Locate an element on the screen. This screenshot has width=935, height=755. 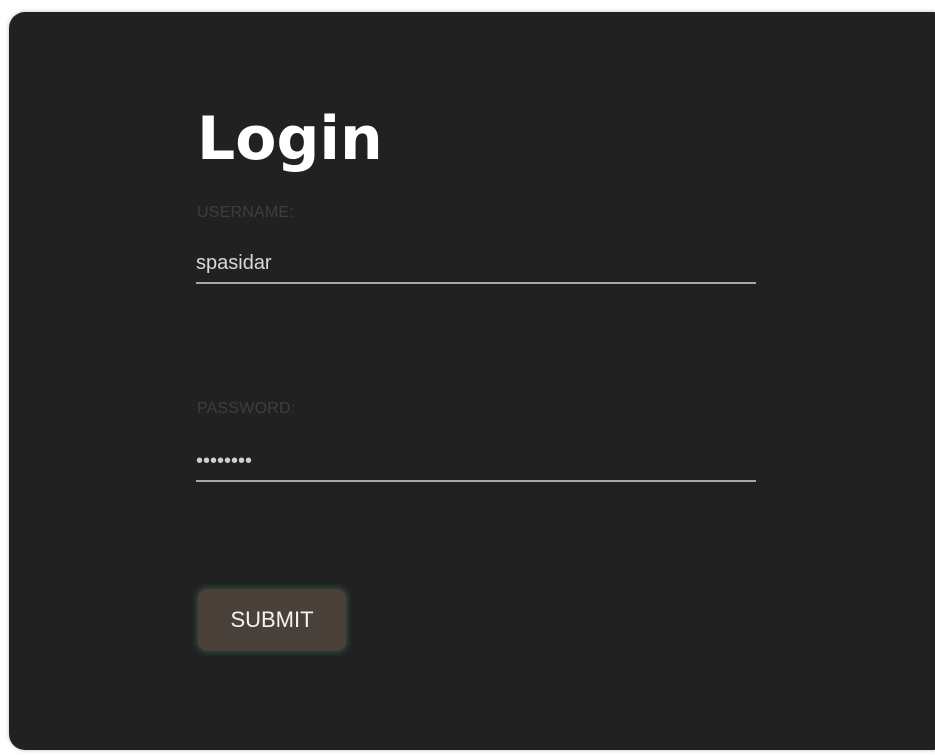
password-input is located at coordinates (476, 462).